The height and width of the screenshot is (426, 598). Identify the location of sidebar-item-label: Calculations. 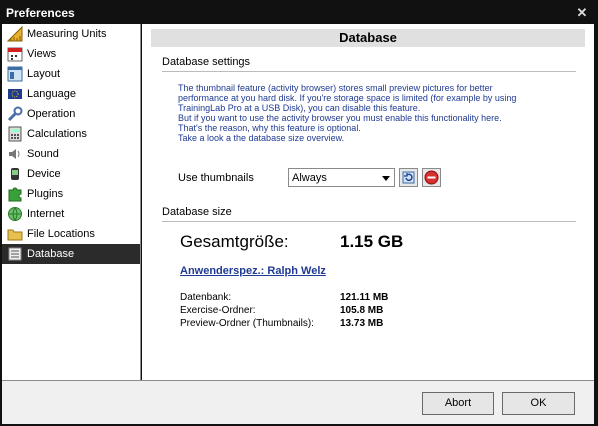
(57, 134).